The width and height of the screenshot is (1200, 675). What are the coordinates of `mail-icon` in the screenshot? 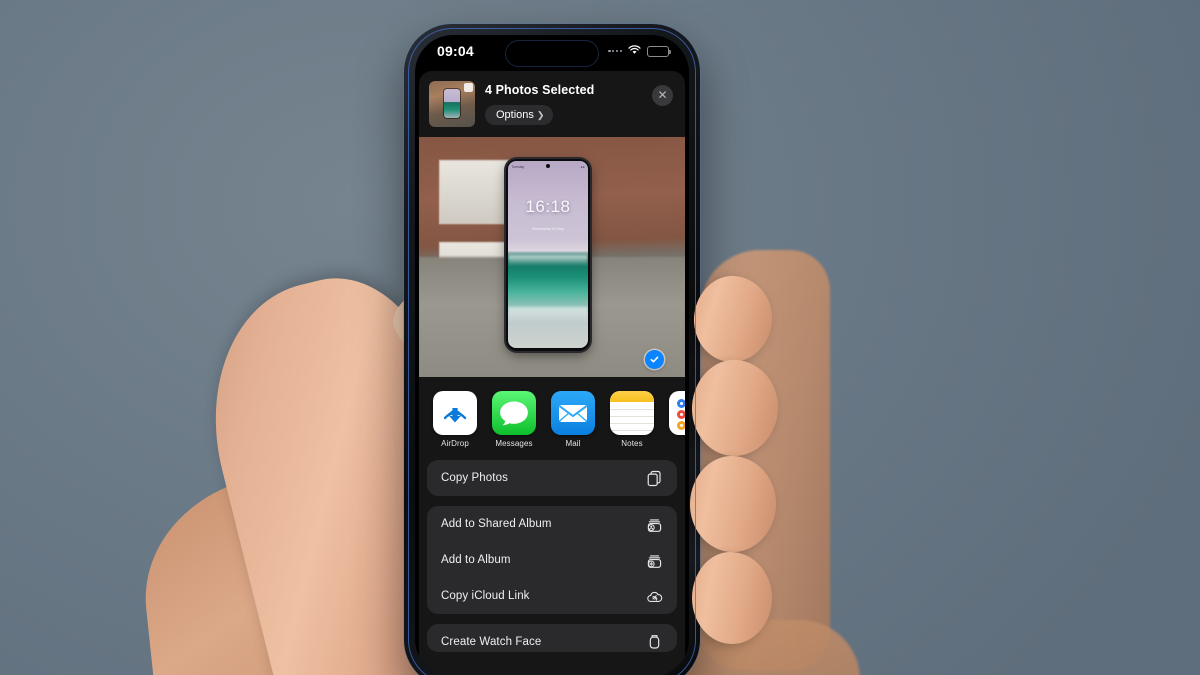 It's located at (573, 413).